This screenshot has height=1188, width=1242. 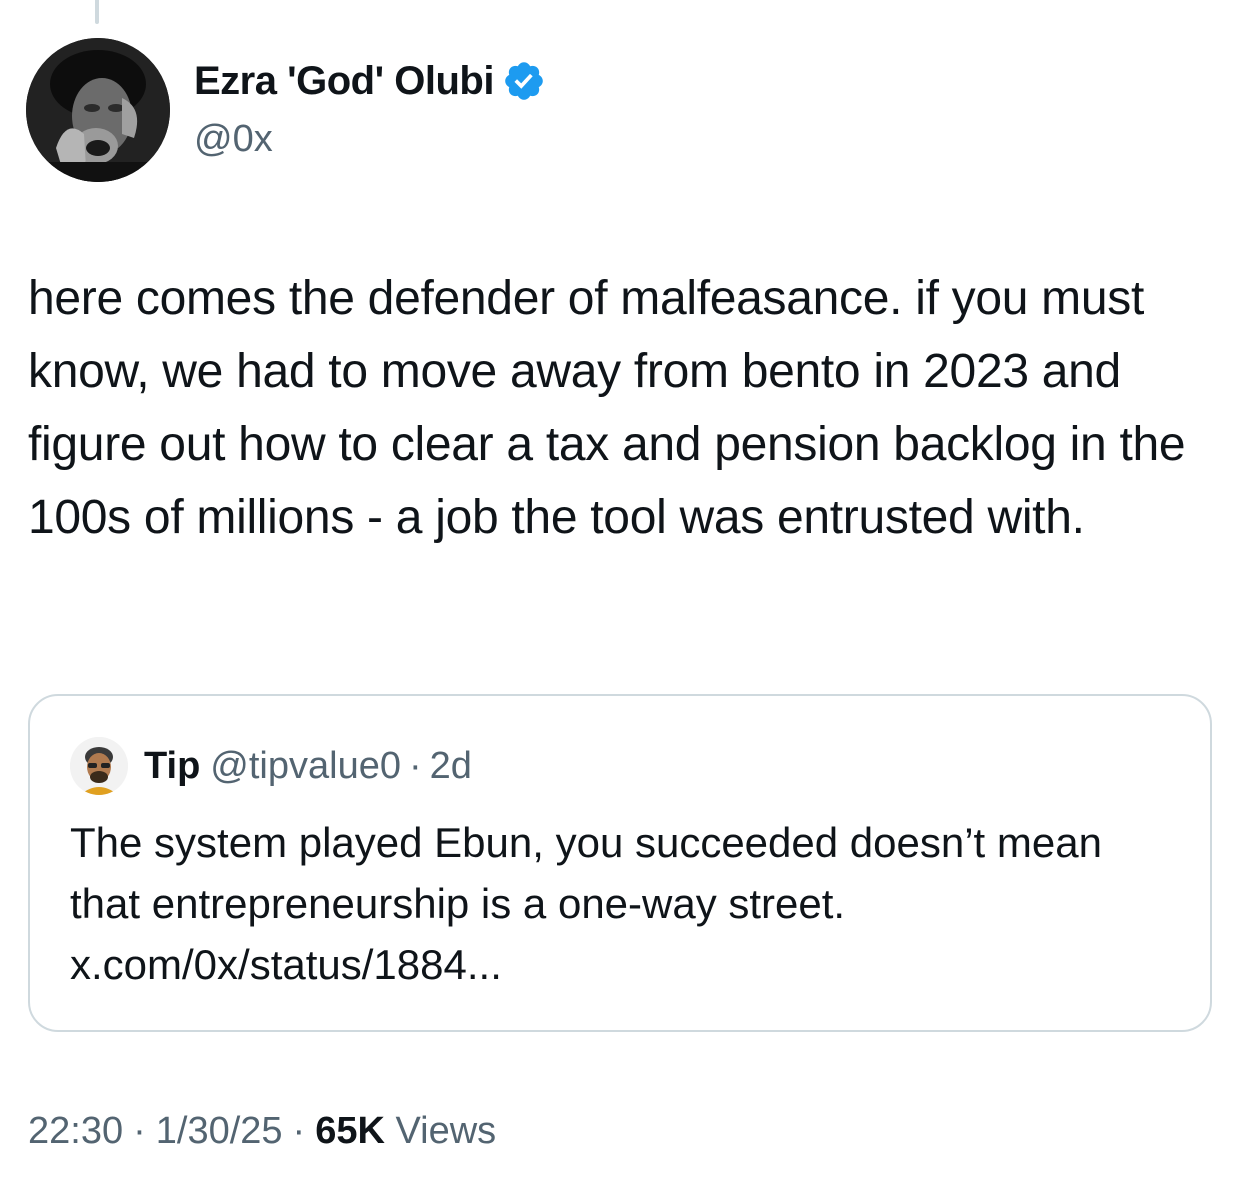 What do you see at coordinates (450, 765) in the screenshot?
I see `quoted-timestamp: 2d` at bounding box center [450, 765].